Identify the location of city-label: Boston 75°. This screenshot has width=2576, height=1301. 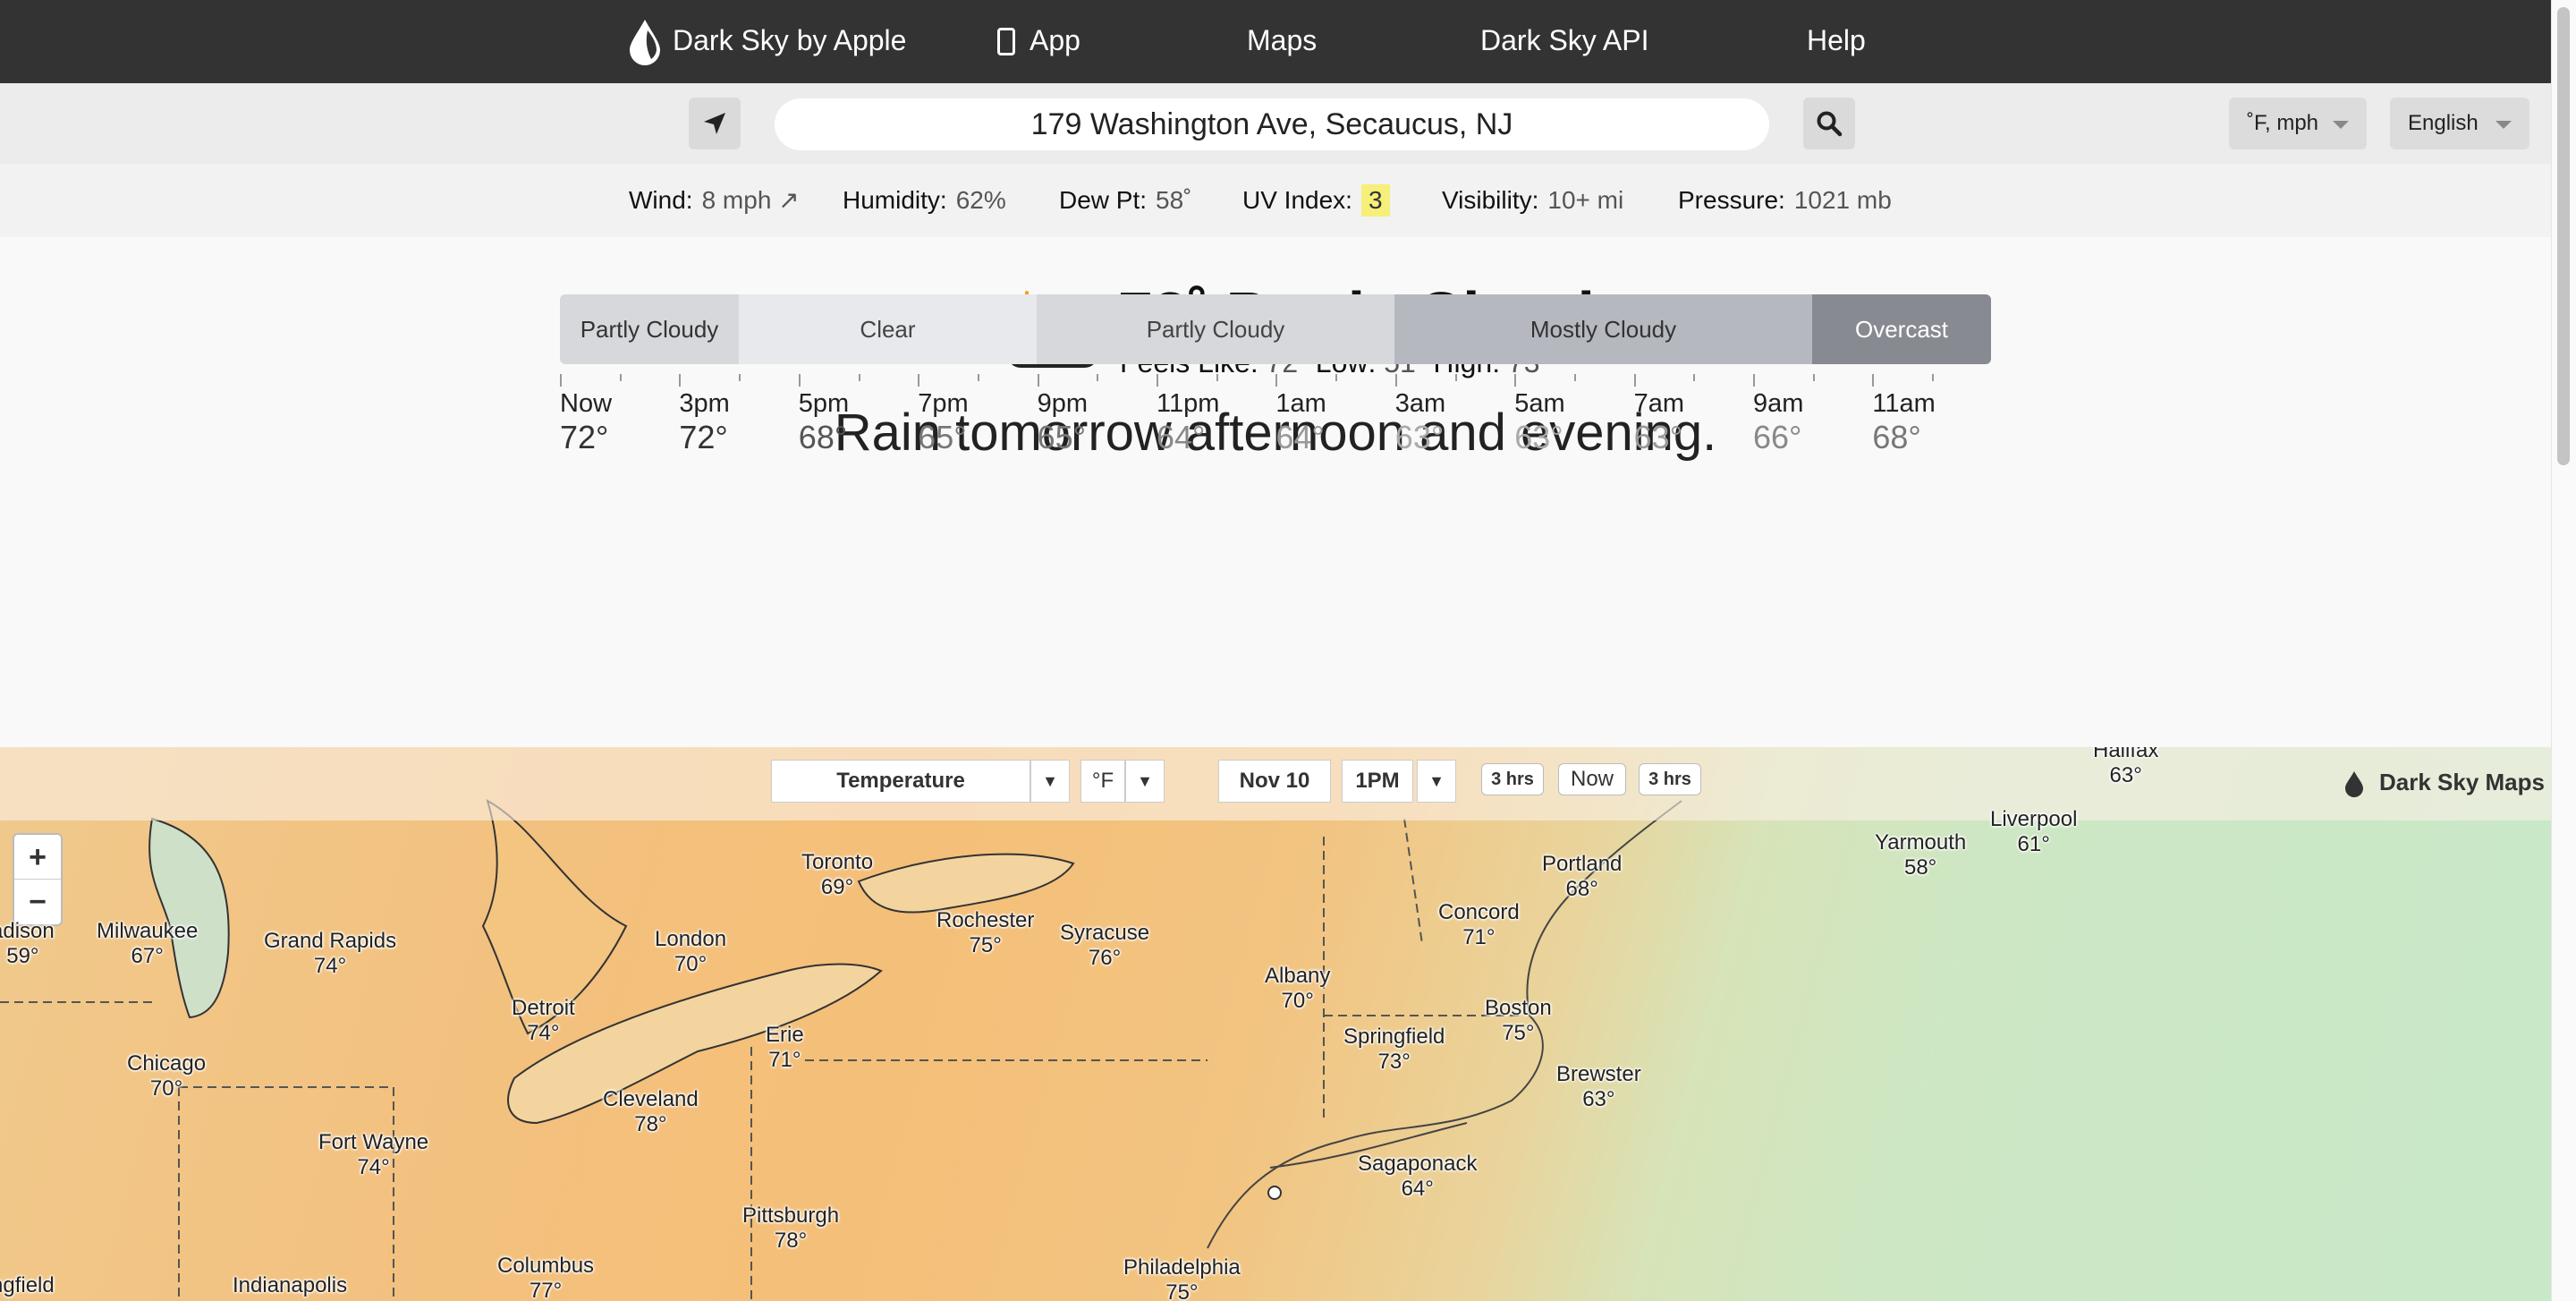
(1518, 1021).